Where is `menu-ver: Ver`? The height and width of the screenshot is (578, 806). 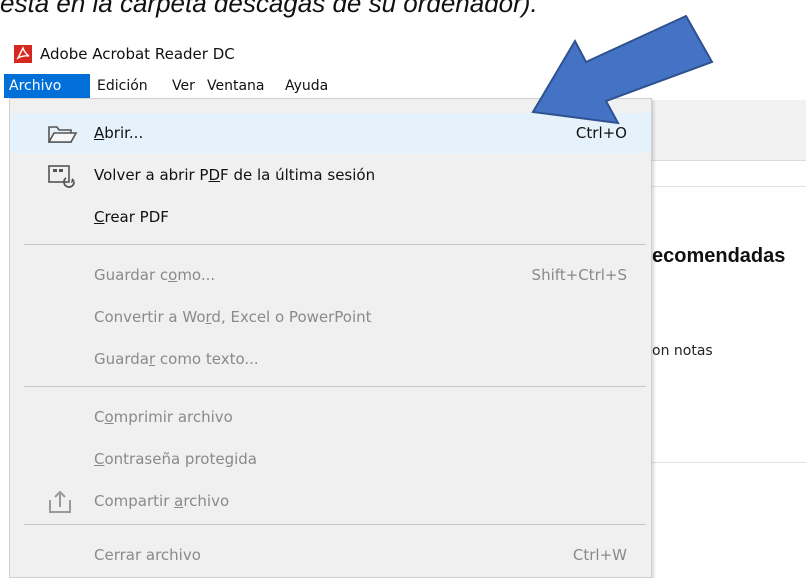
menu-ver: Ver is located at coordinates (183, 86).